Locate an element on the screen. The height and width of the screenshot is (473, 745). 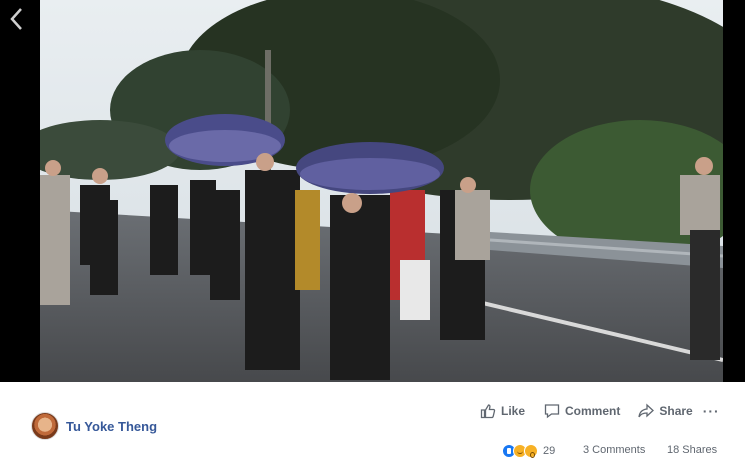
thumbs-up-icon is located at coordinates (488, 411).